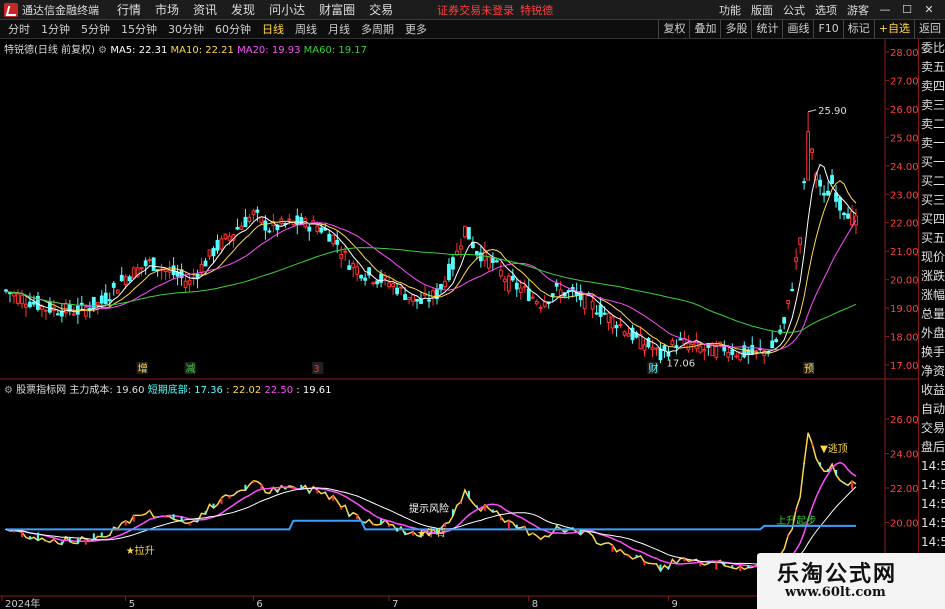 This screenshot has width=945, height=609. Describe the element at coordinates (893, 29) in the screenshot. I see `tool-add-watchlist: +自选` at that location.